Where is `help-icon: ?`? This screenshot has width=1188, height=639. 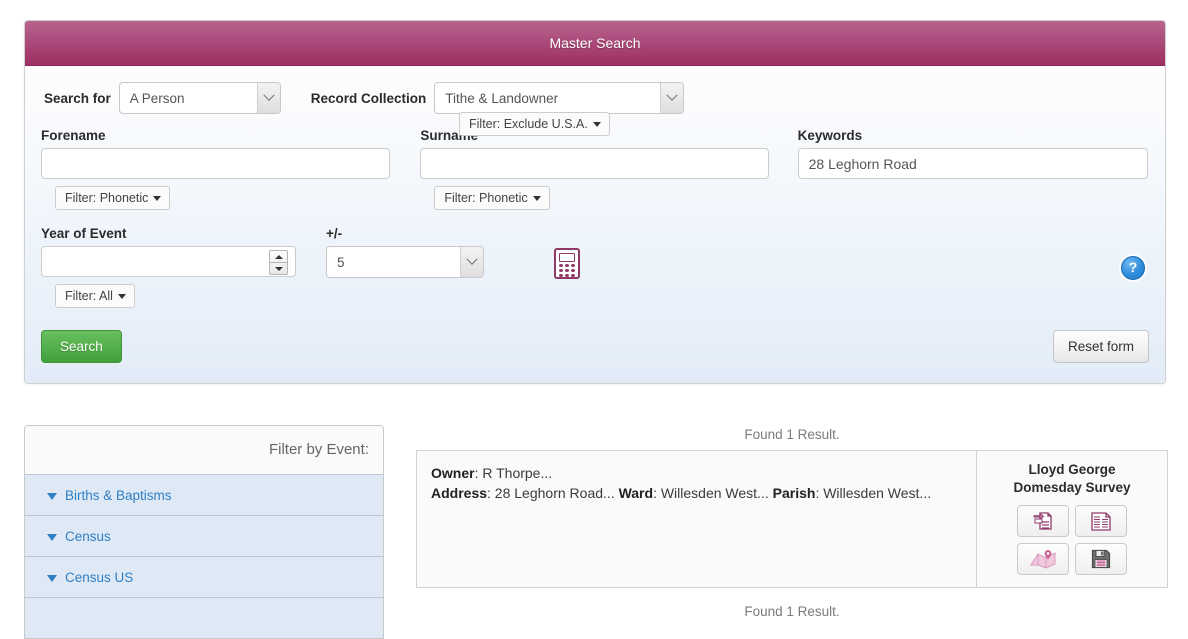
help-icon: ? is located at coordinates (1133, 268).